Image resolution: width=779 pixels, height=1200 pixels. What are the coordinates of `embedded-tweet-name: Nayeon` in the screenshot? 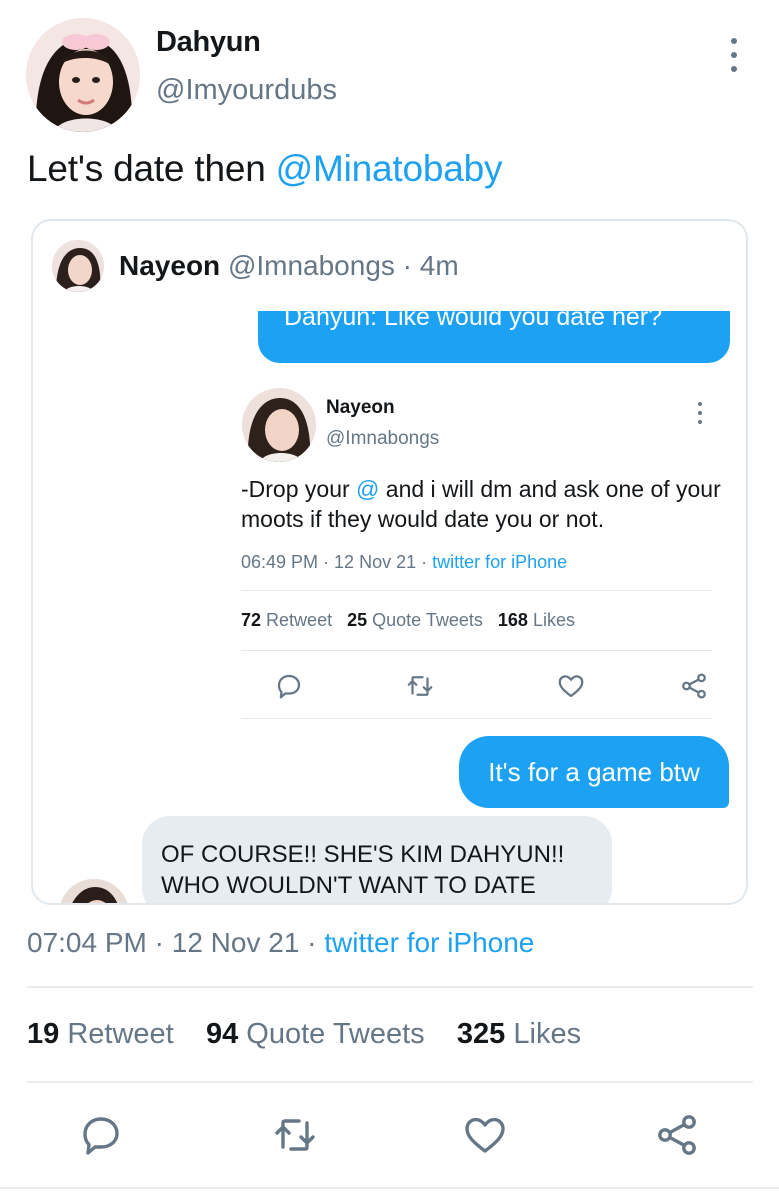 It's located at (360, 407).